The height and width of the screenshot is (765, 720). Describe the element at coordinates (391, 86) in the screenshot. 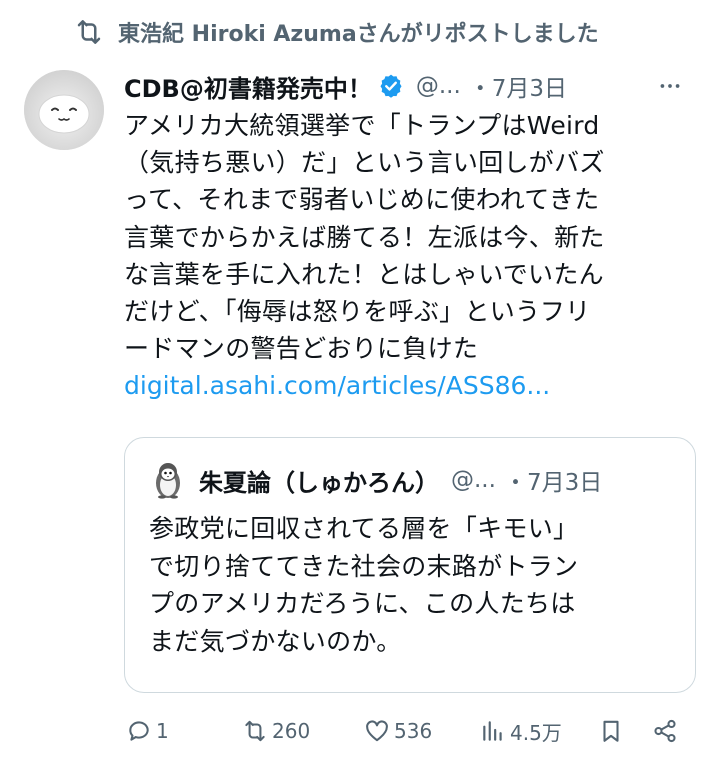

I see `verified-badge-icon` at that location.